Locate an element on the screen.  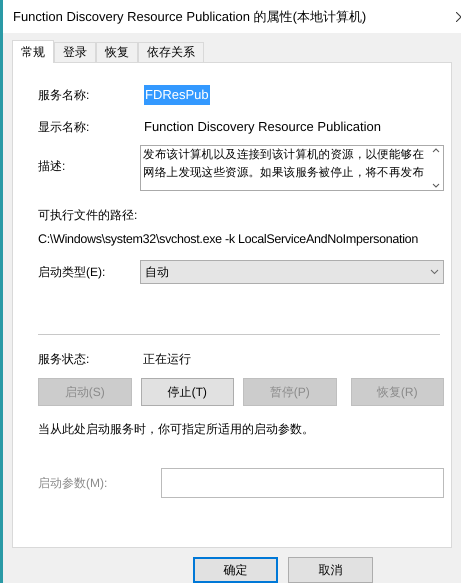
dialog-button: 取消 is located at coordinates (330, 570).